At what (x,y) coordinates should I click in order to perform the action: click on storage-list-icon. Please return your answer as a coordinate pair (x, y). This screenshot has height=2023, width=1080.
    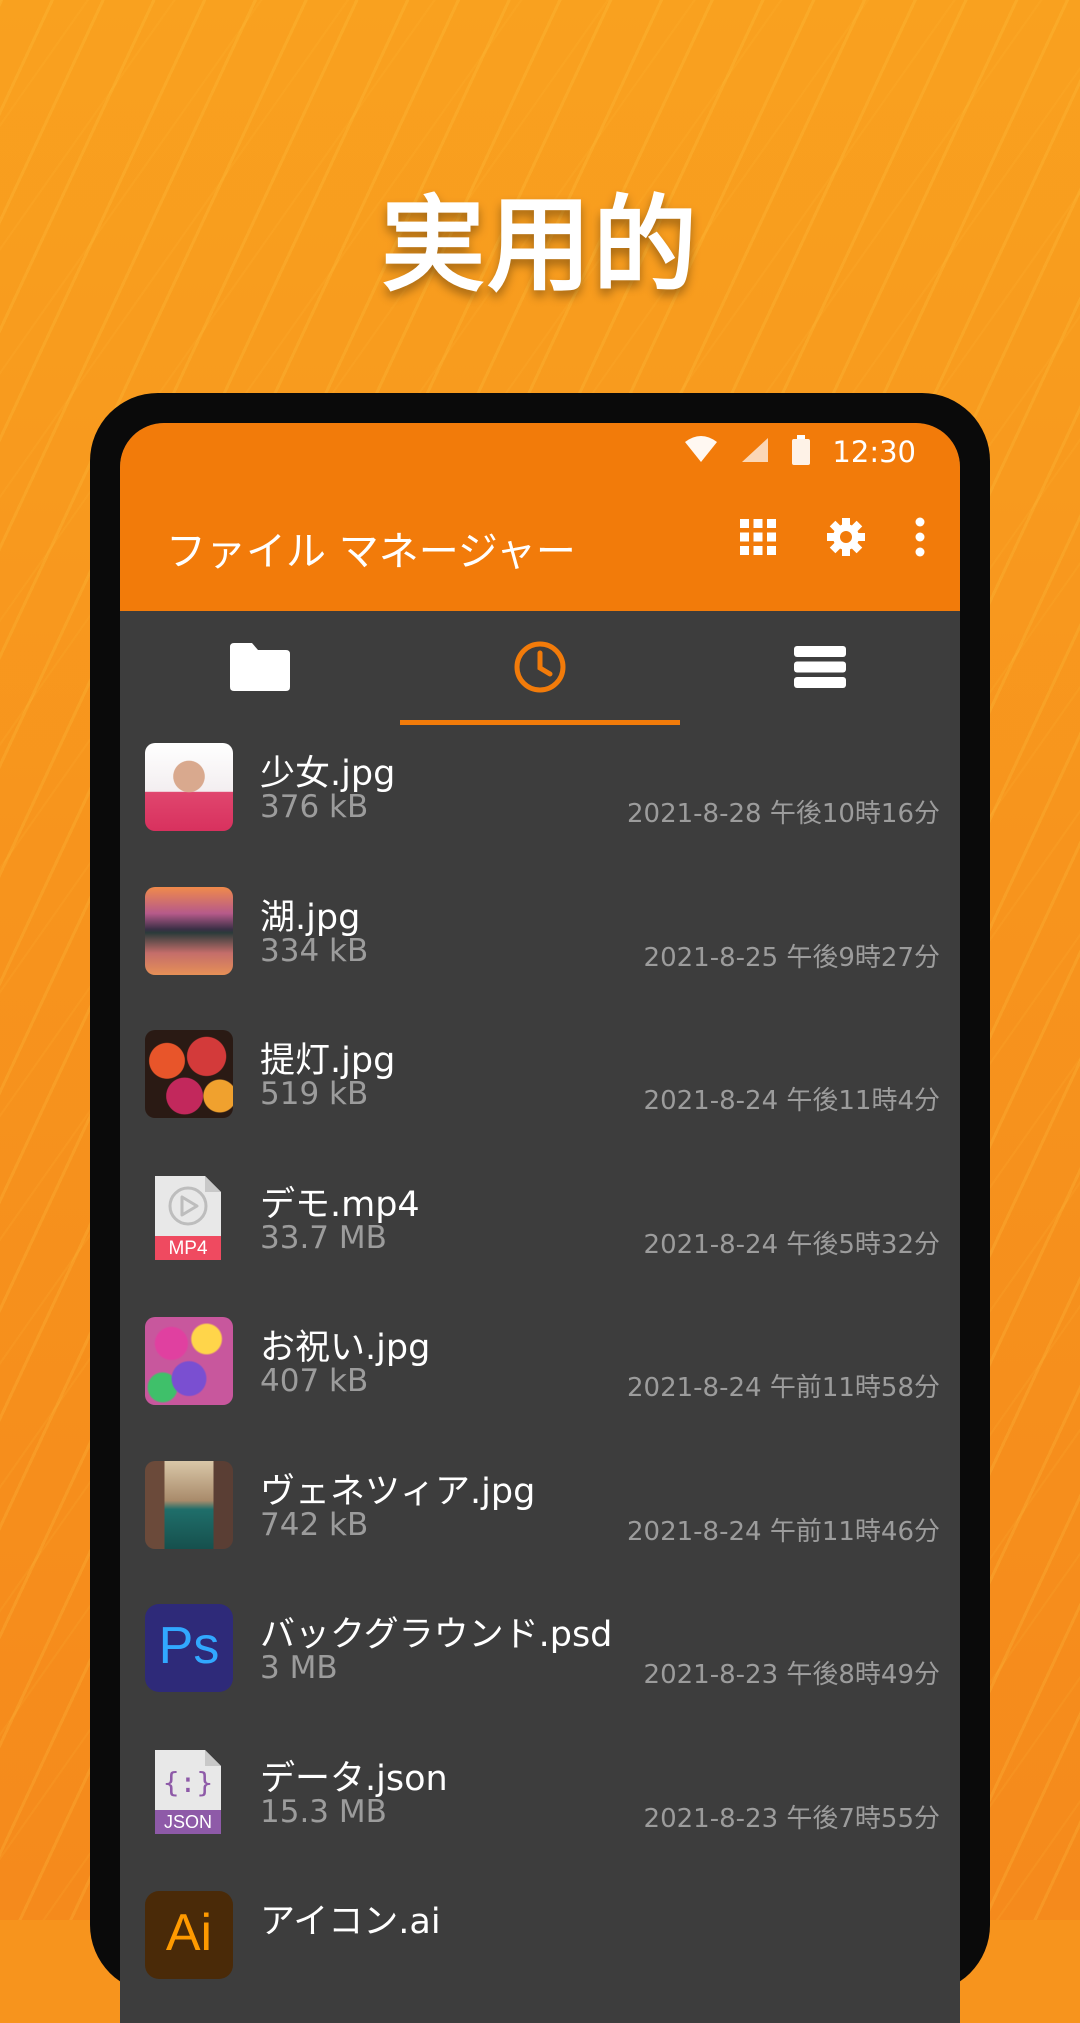
    Looking at the image, I should click on (820, 669).